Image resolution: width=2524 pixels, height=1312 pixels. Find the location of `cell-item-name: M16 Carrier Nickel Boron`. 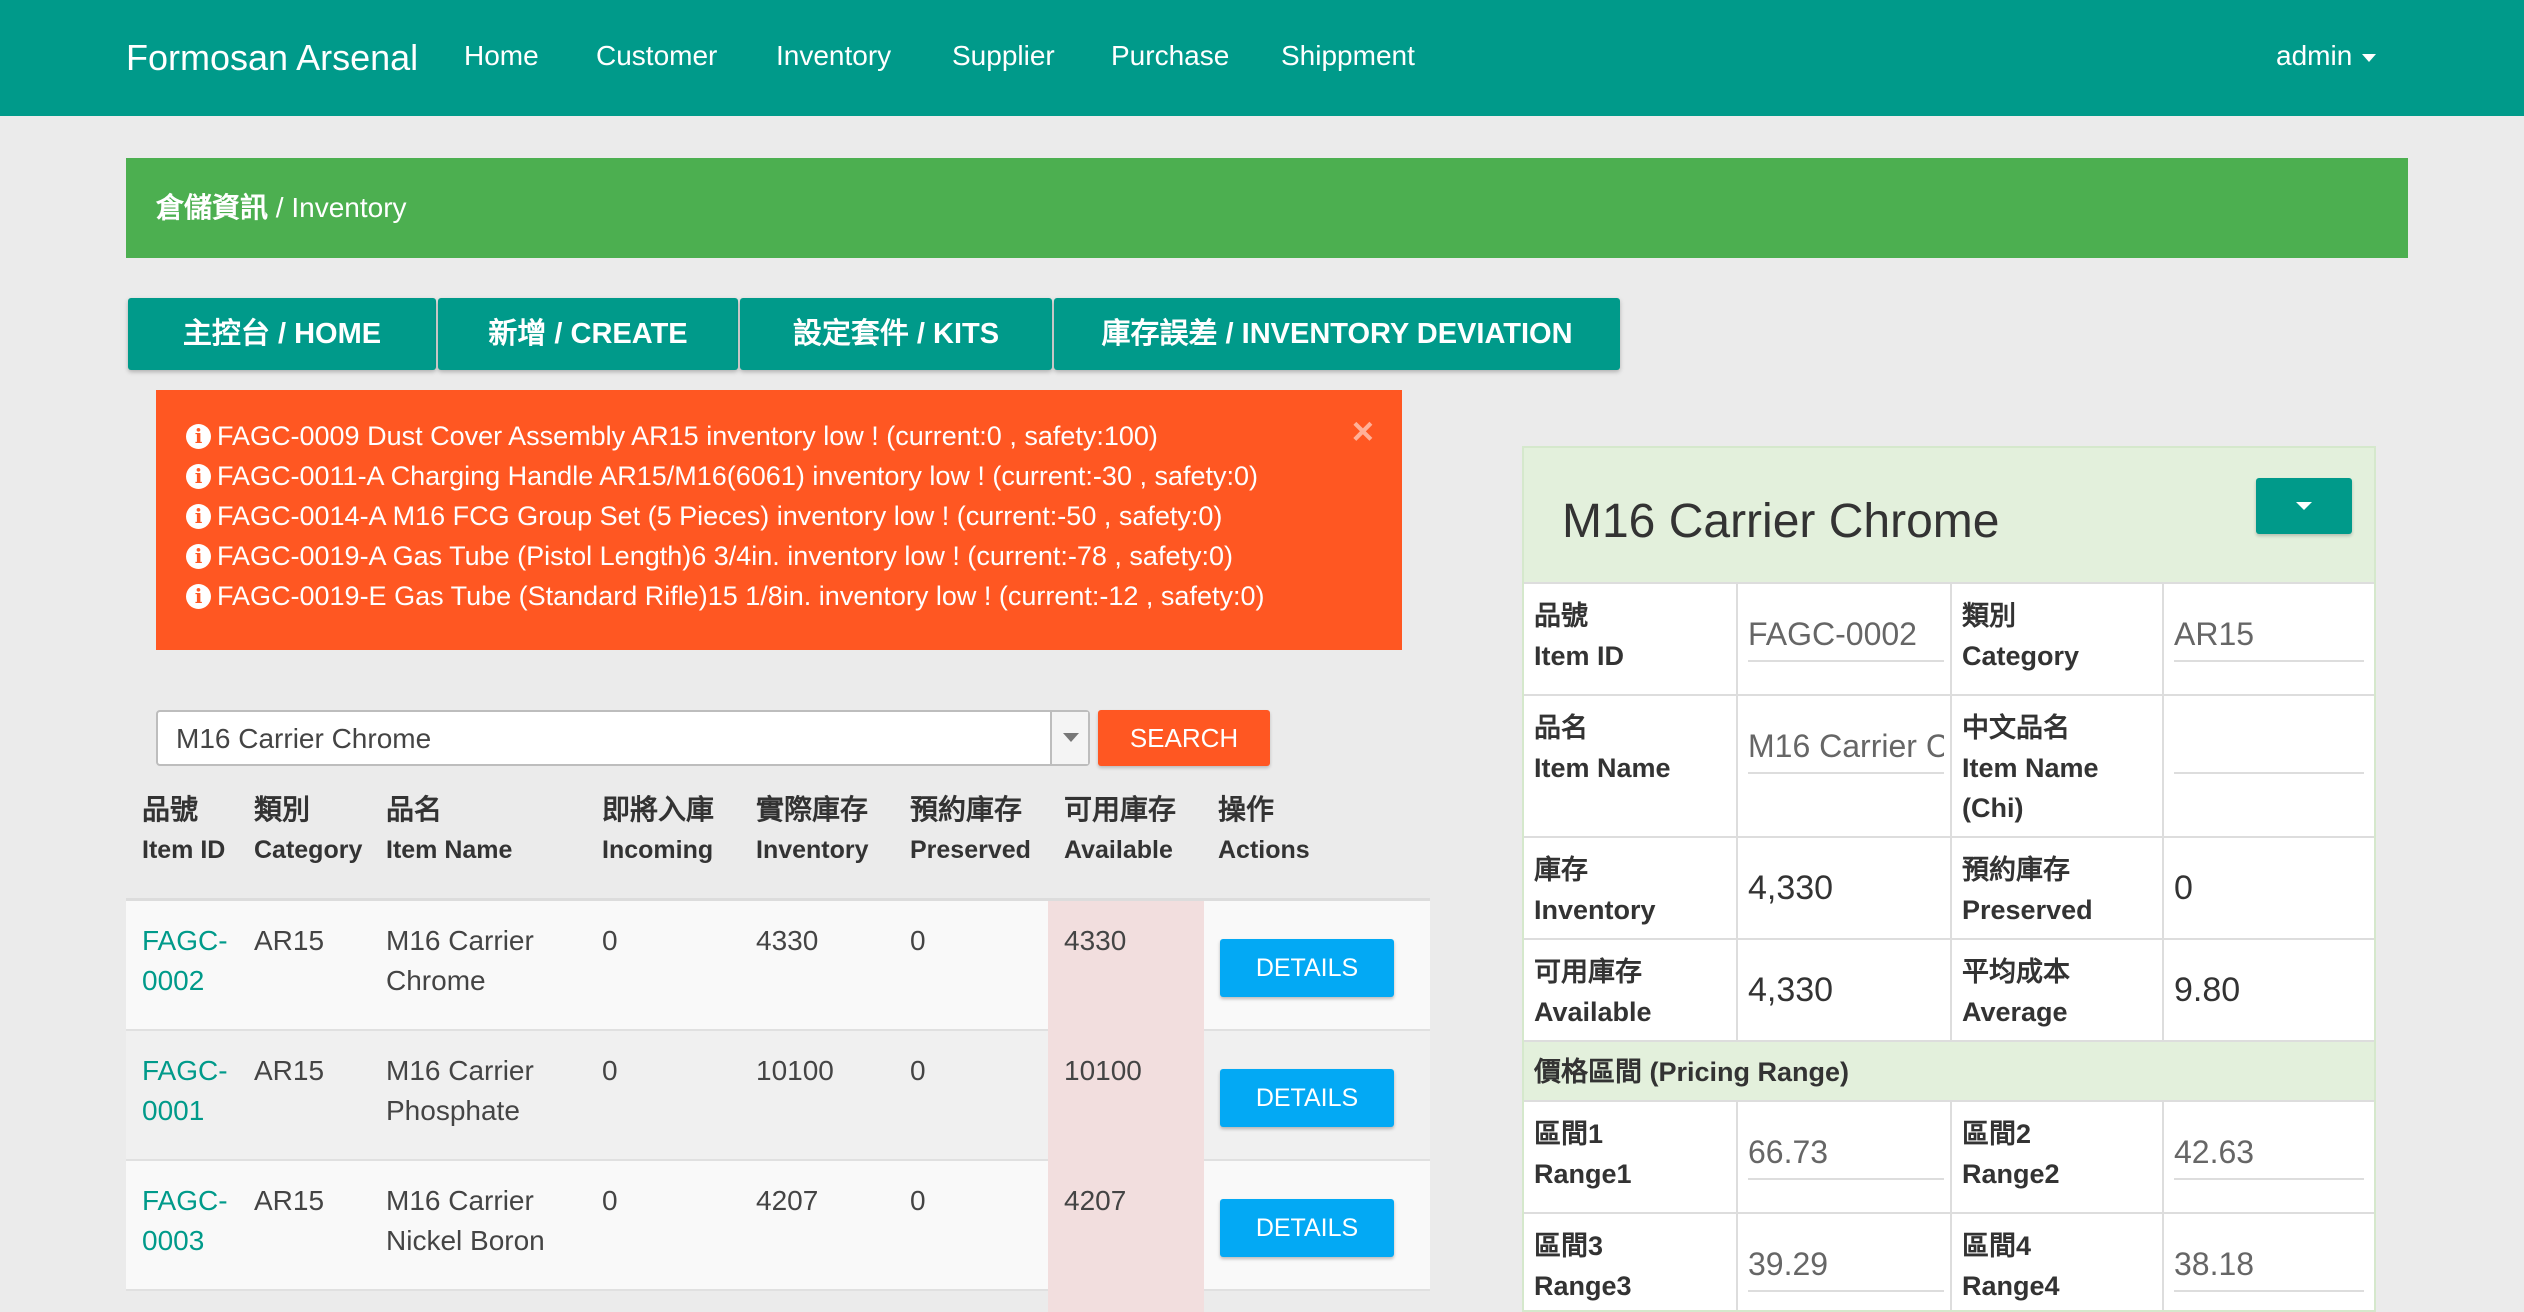

cell-item-name: M16 Carrier Nickel Boron is located at coordinates (465, 1221).